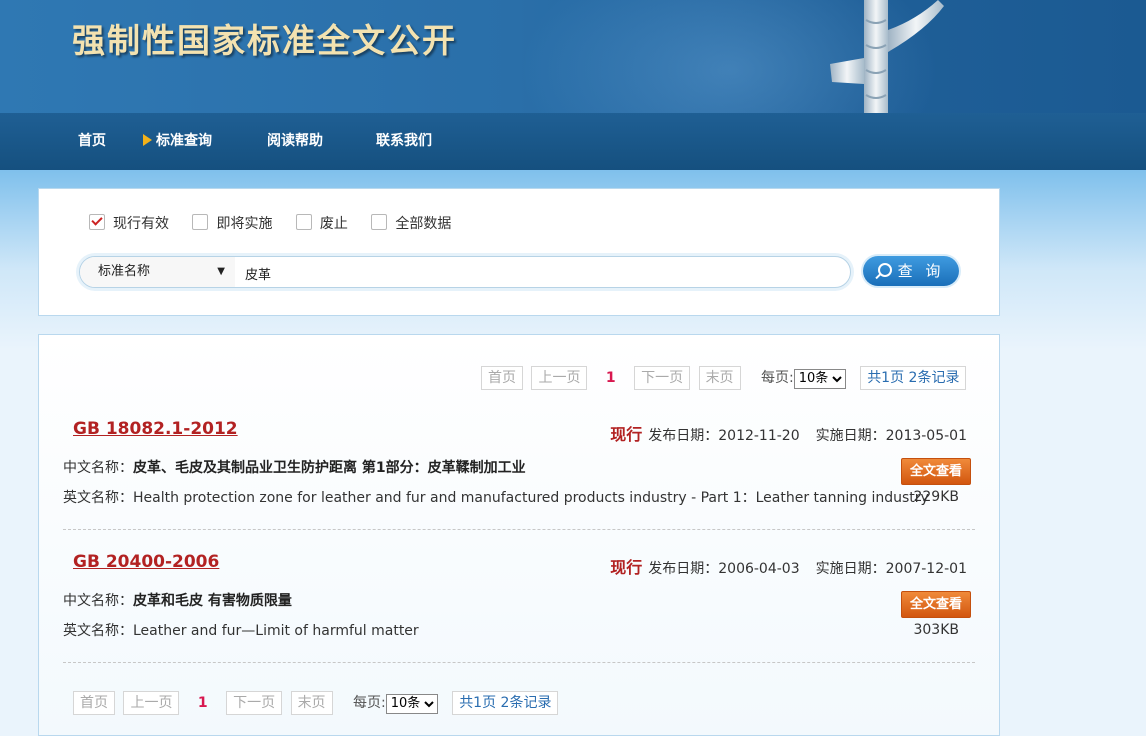 The height and width of the screenshot is (736, 1146). Describe the element at coordinates (146, 562) in the screenshot. I see `standard-code-link: GB 20400-2006` at that location.